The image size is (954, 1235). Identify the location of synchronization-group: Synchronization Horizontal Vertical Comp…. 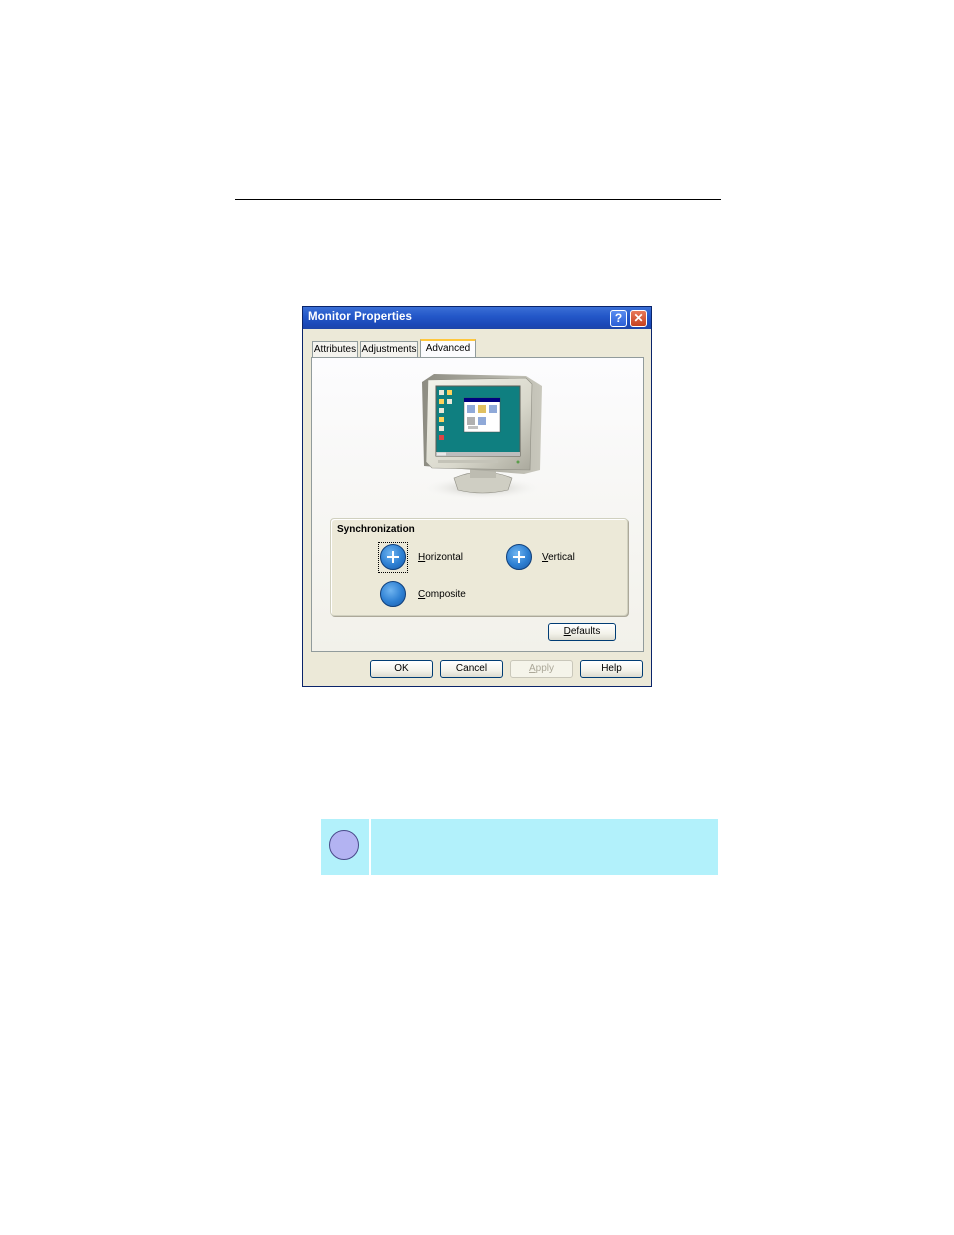
(479, 567).